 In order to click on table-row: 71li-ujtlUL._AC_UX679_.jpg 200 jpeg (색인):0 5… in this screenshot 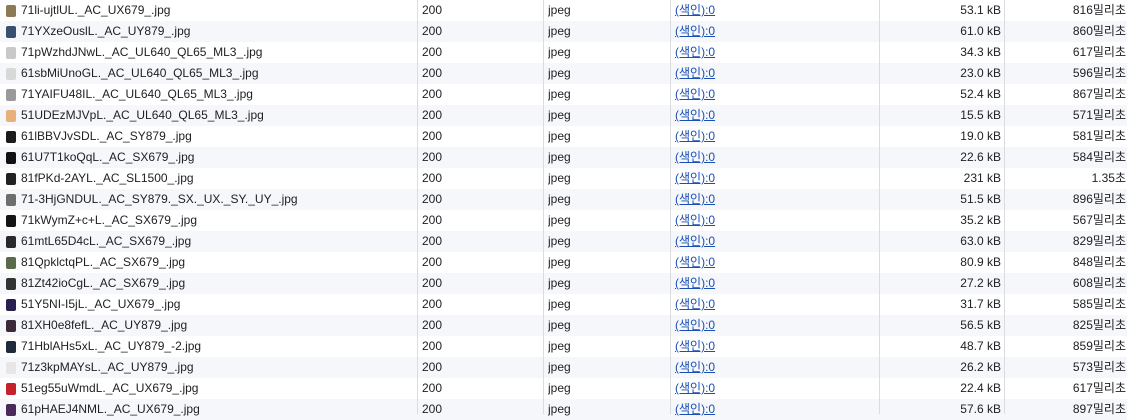, I will do `click(563, 10)`.